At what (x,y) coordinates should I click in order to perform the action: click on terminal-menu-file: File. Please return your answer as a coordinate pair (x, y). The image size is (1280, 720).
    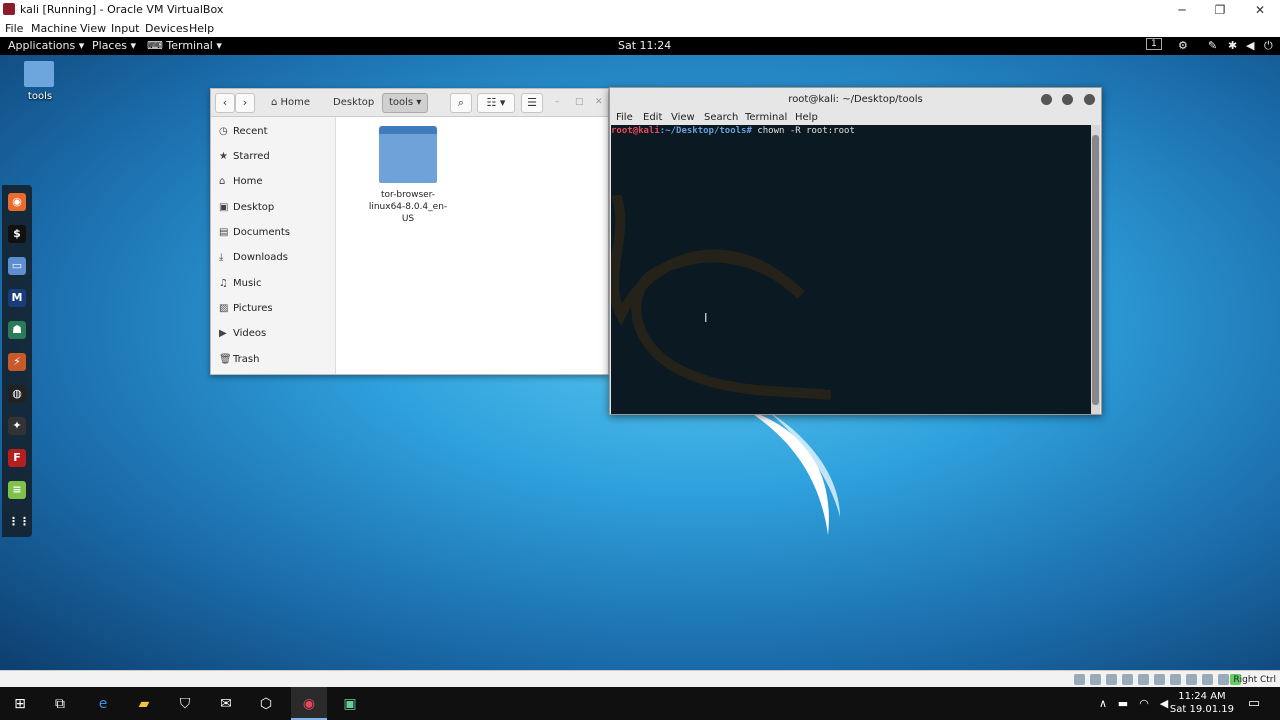
    Looking at the image, I should click on (624, 117).